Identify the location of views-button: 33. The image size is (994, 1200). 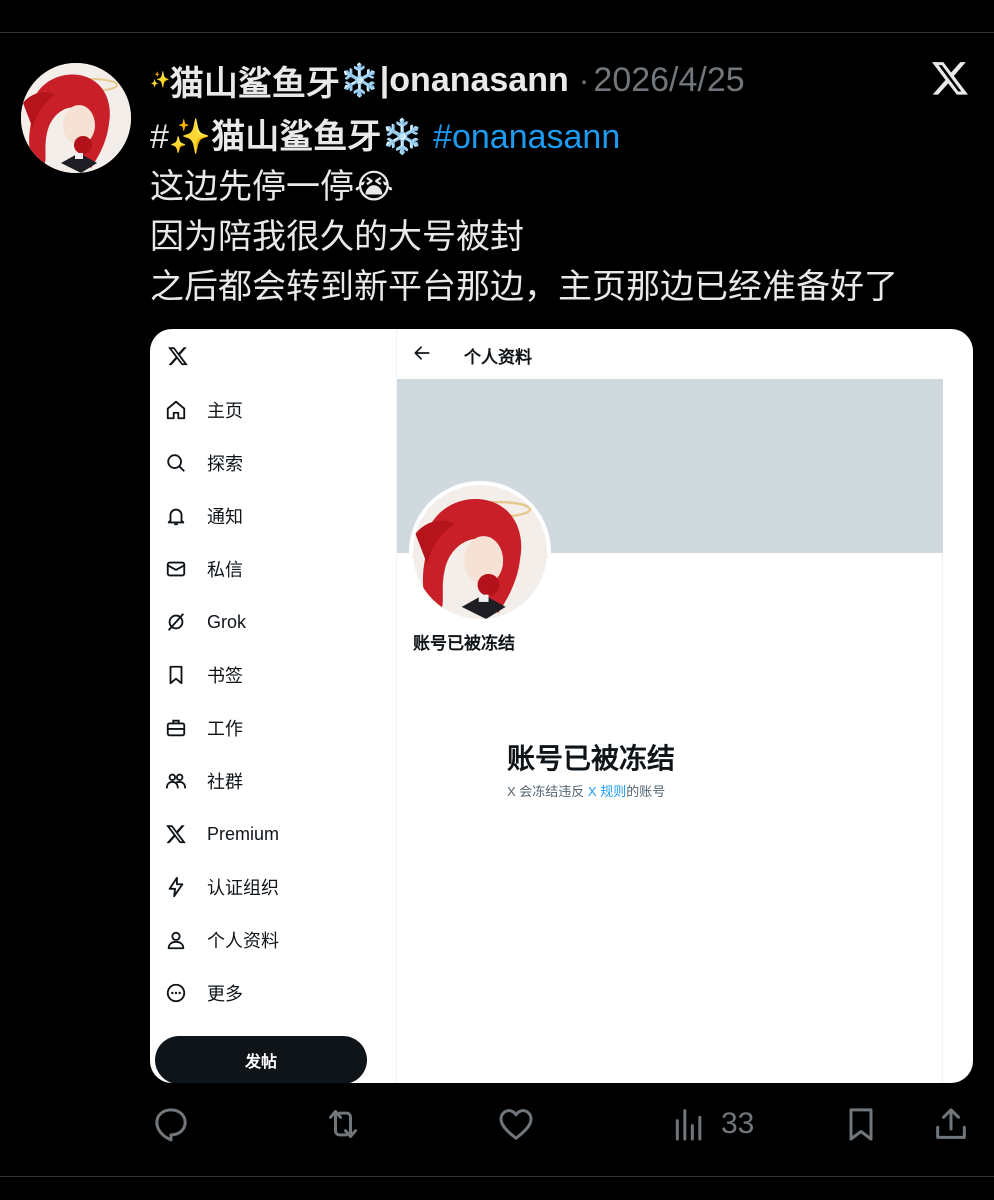
(711, 1124).